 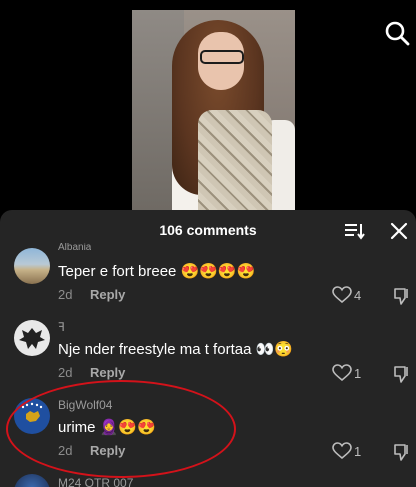 I want to click on kosovo-flag-avatar, so click(x=32, y=416).